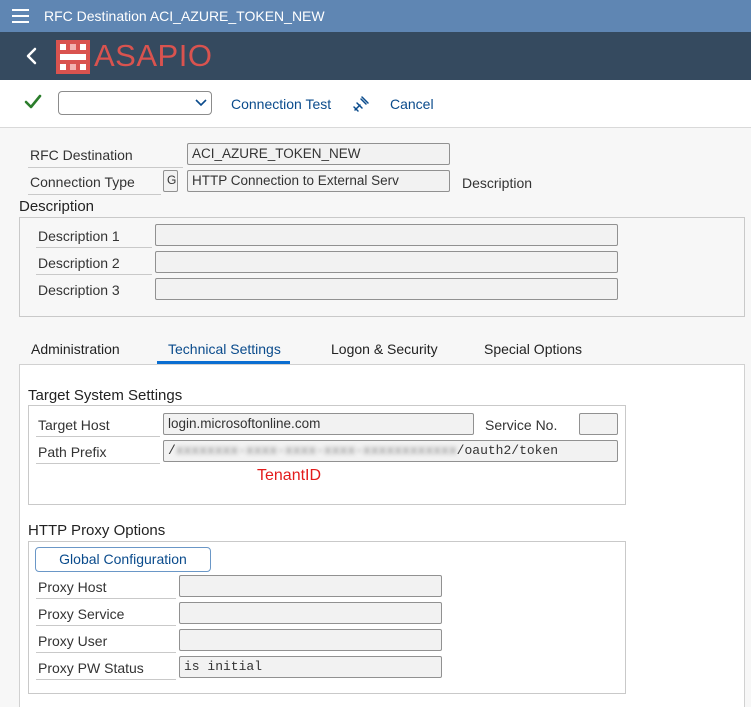 This screenshot has width=751, height=707. I want to click on target-host-label: Target Host, so click(74, 425).